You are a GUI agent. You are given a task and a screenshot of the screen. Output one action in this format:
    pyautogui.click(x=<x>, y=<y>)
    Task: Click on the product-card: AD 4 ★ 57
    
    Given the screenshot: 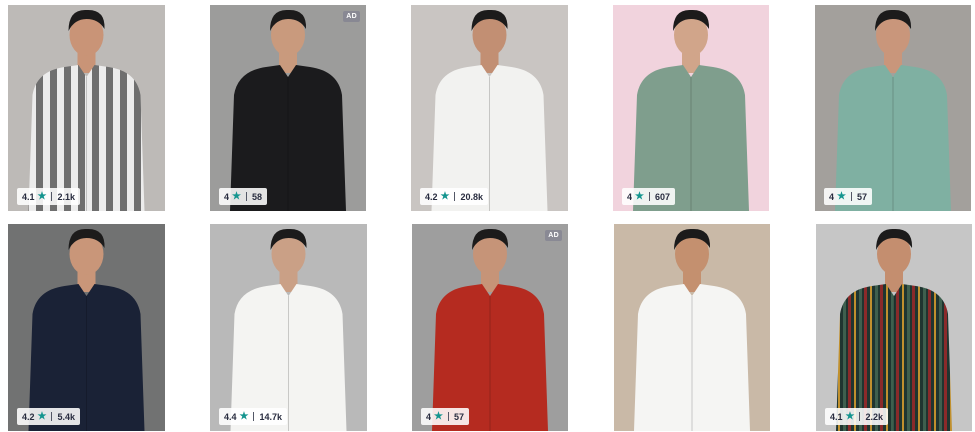 What is the action you would take?
    pyautogui.click(x=490, y=327)
    